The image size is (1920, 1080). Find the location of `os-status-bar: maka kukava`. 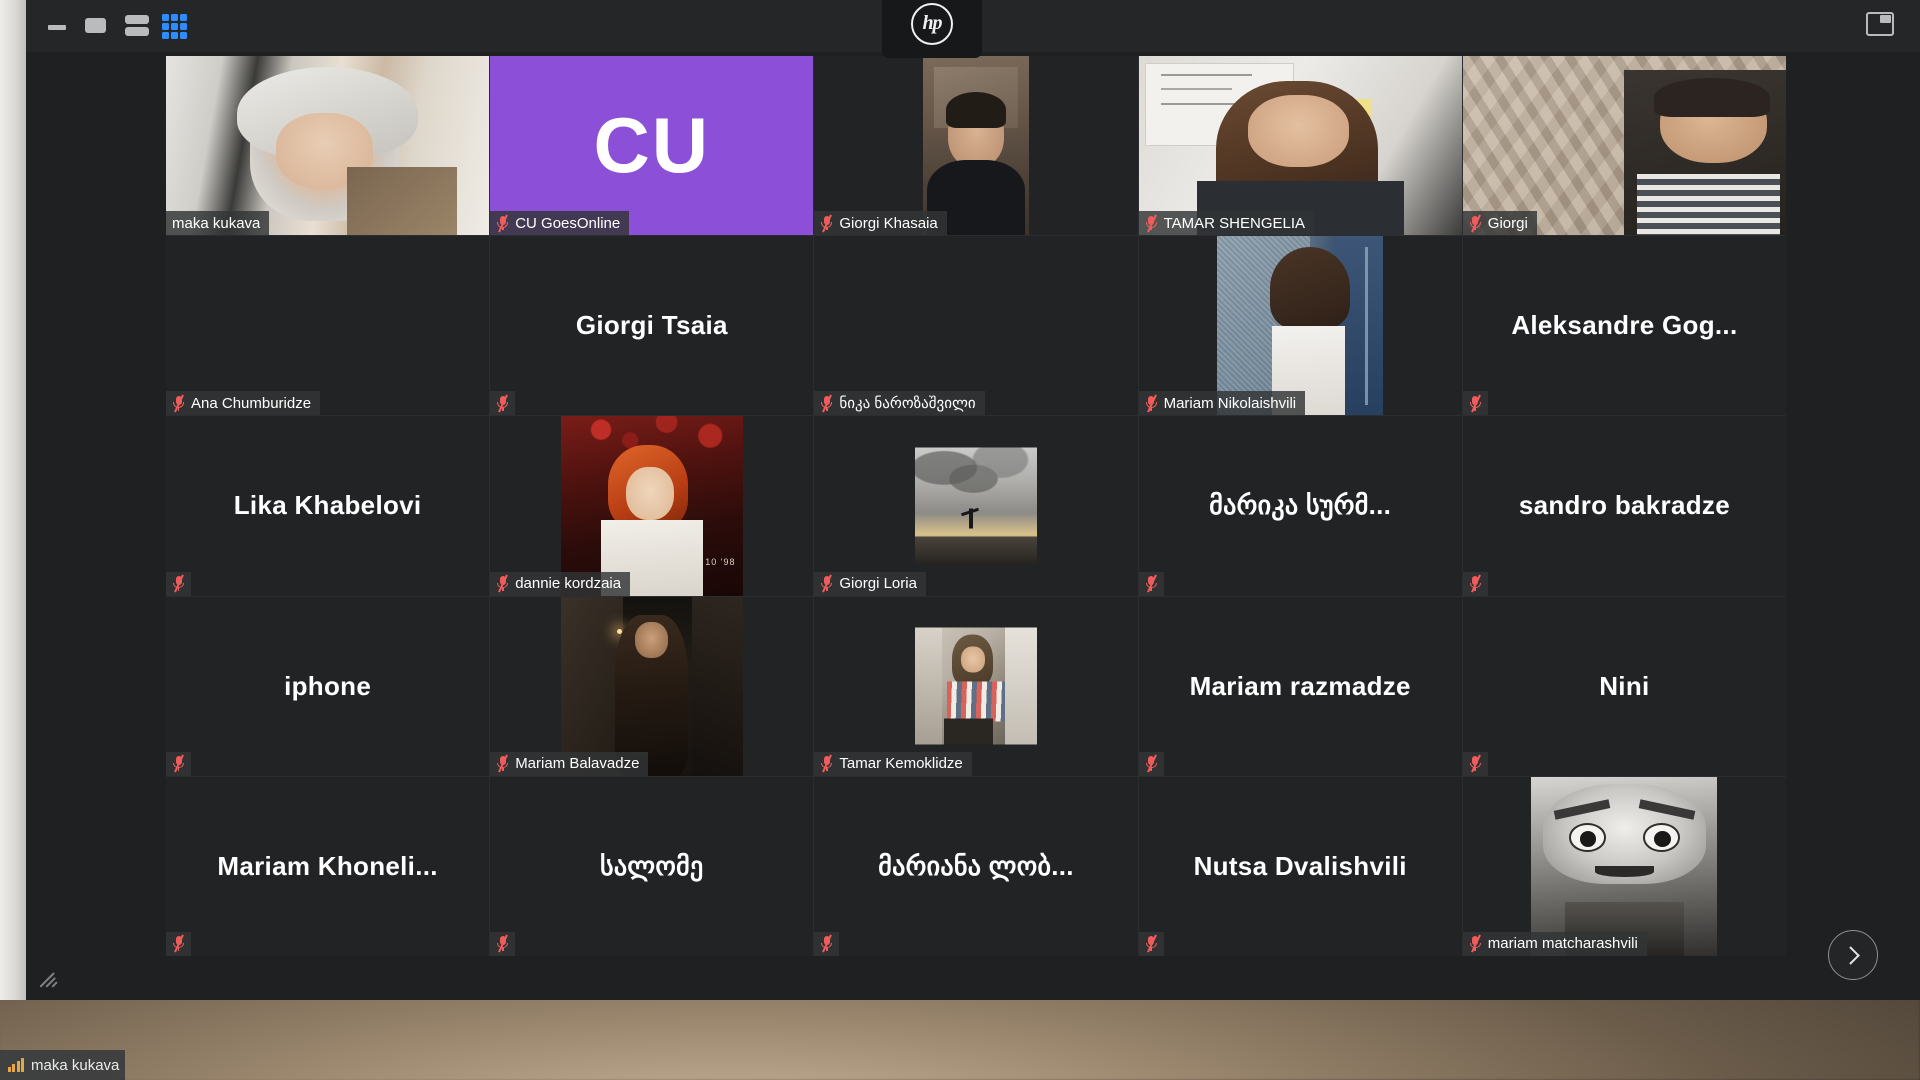

os-status-bar: maka kukava is located at coordinates (62, 1065).